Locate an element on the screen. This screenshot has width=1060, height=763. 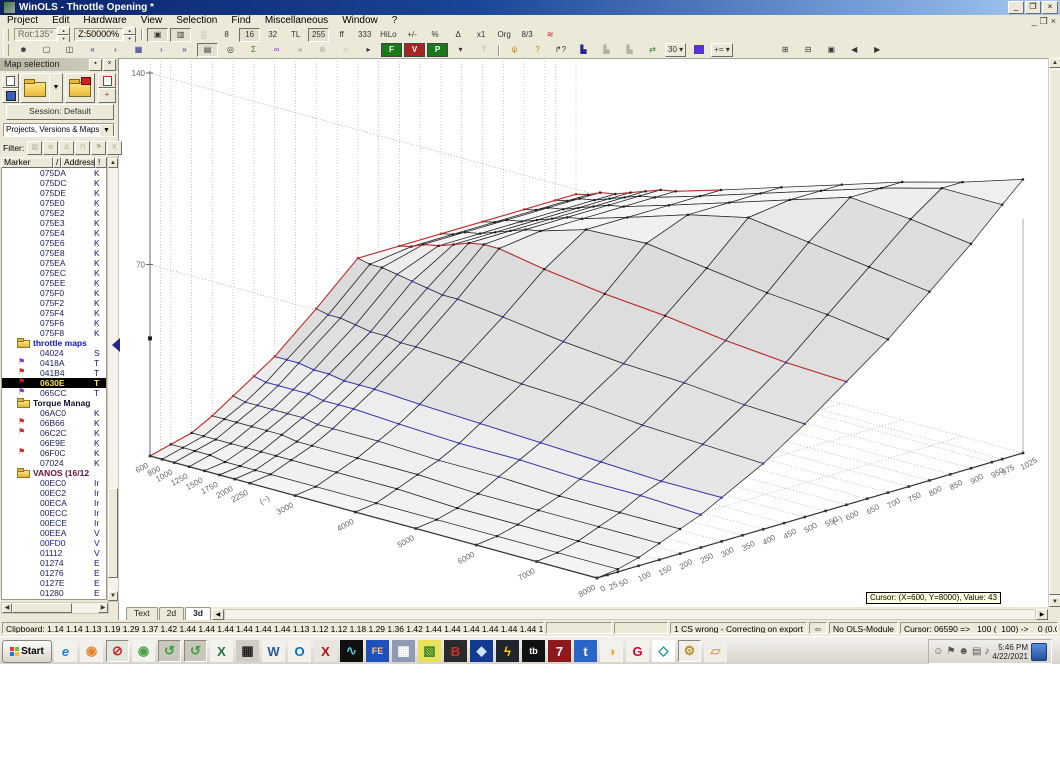
tile-vertical-icon: ⊟ is located at coordinates (808, 50).